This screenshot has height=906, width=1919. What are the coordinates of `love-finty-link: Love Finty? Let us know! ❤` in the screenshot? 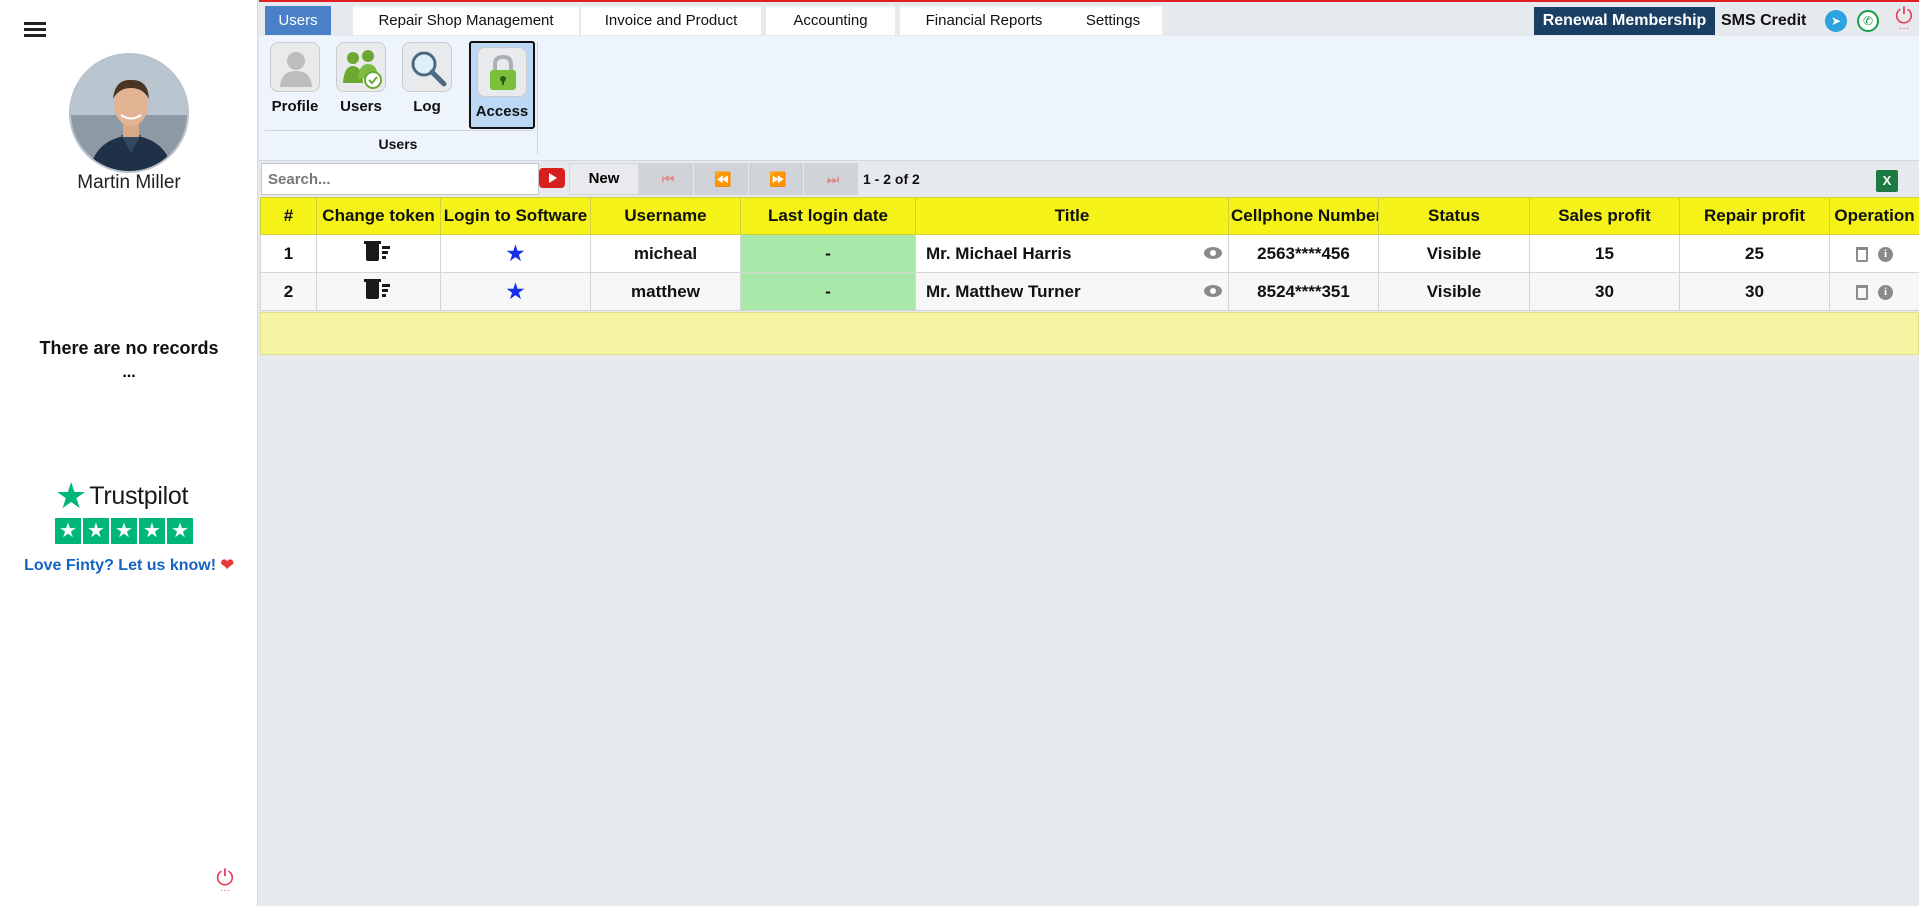 It's located at (129, 565).